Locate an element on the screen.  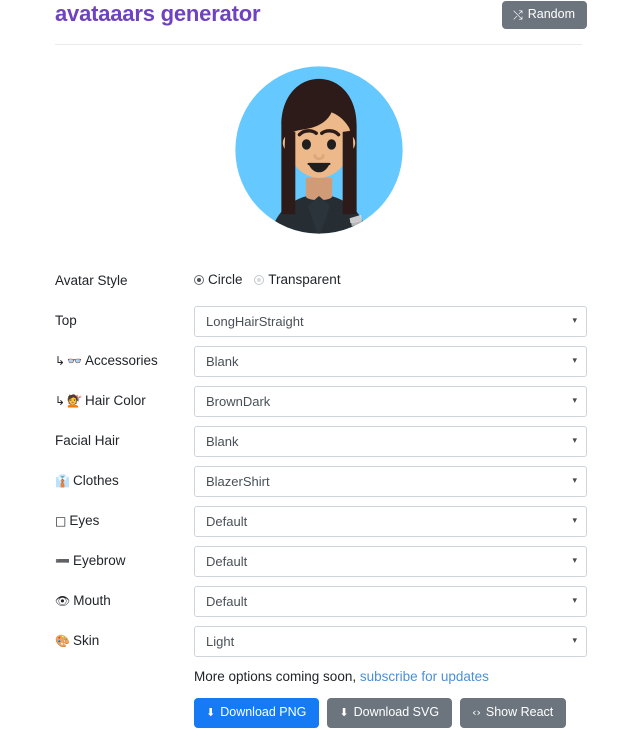
form-row-clothes: 👔 Clothes BlazerShirt ▾ is located at coordinates (318, 482).